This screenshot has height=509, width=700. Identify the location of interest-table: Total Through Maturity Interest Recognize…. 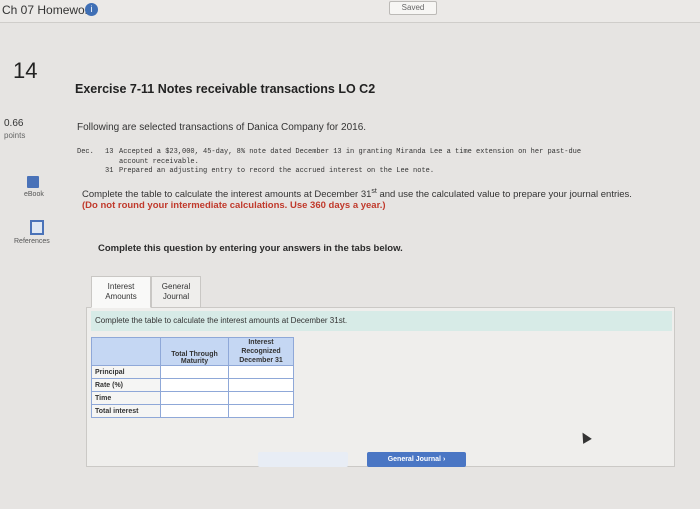
(192, 377).